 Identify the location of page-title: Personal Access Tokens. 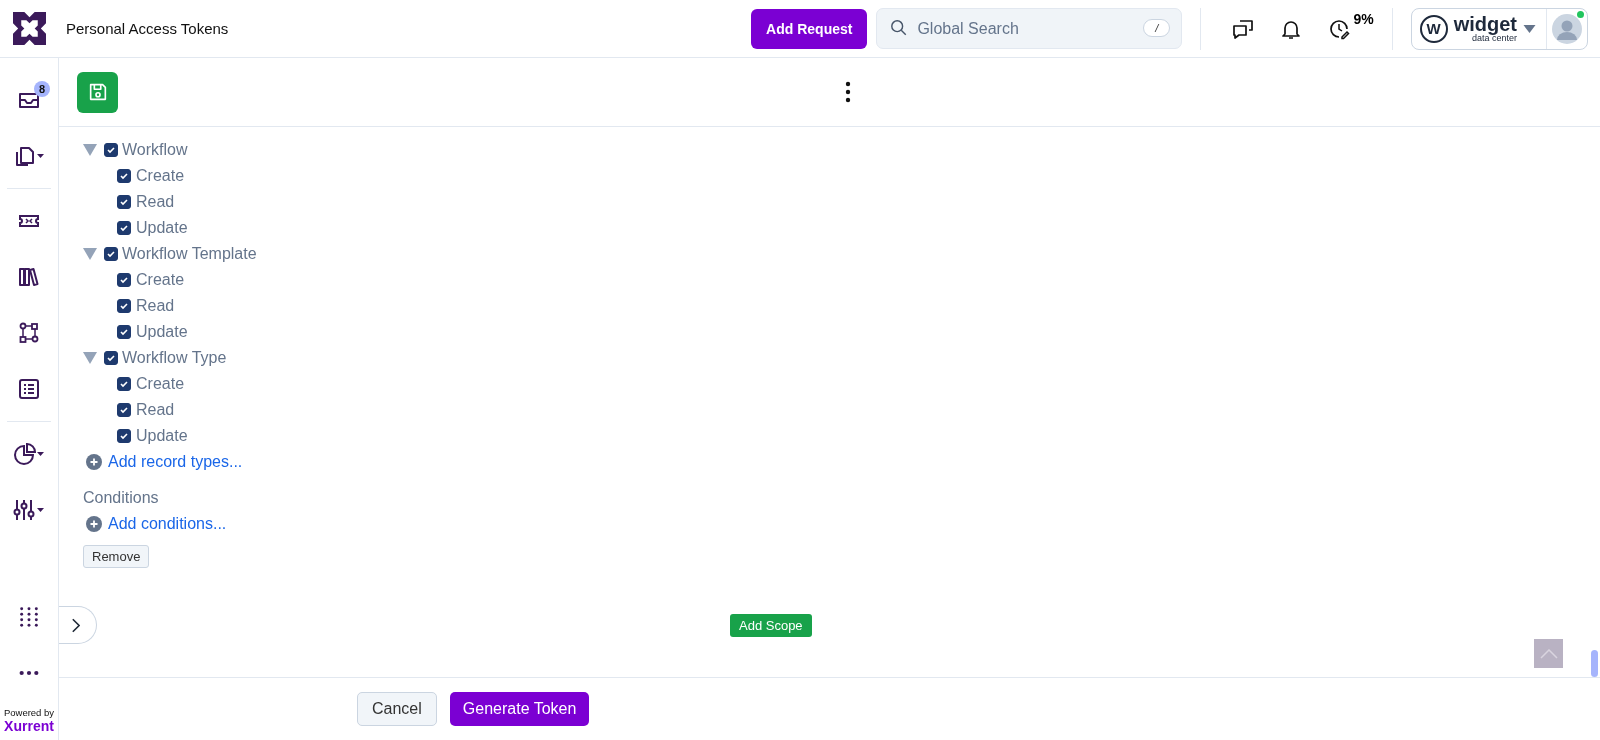
(147, 28).